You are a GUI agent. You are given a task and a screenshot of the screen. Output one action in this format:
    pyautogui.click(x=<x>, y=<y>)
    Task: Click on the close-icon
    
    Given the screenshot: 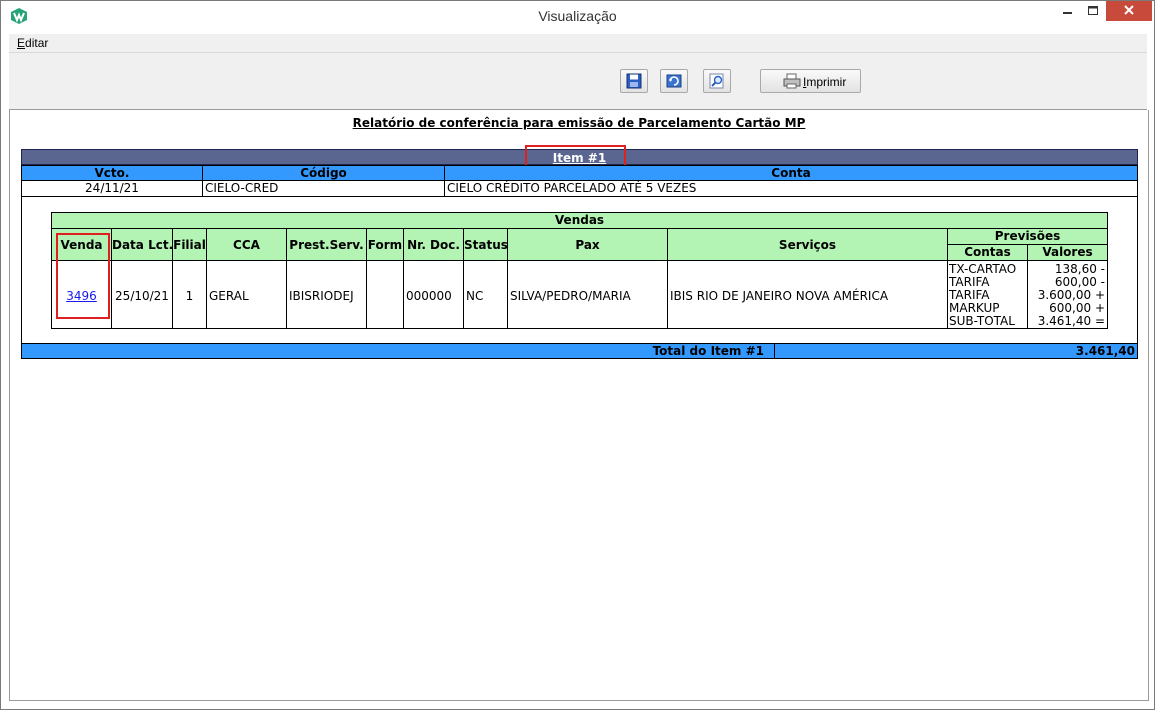 What is the action you would take?
    pyautogui.click(x=1129, y=10)
    